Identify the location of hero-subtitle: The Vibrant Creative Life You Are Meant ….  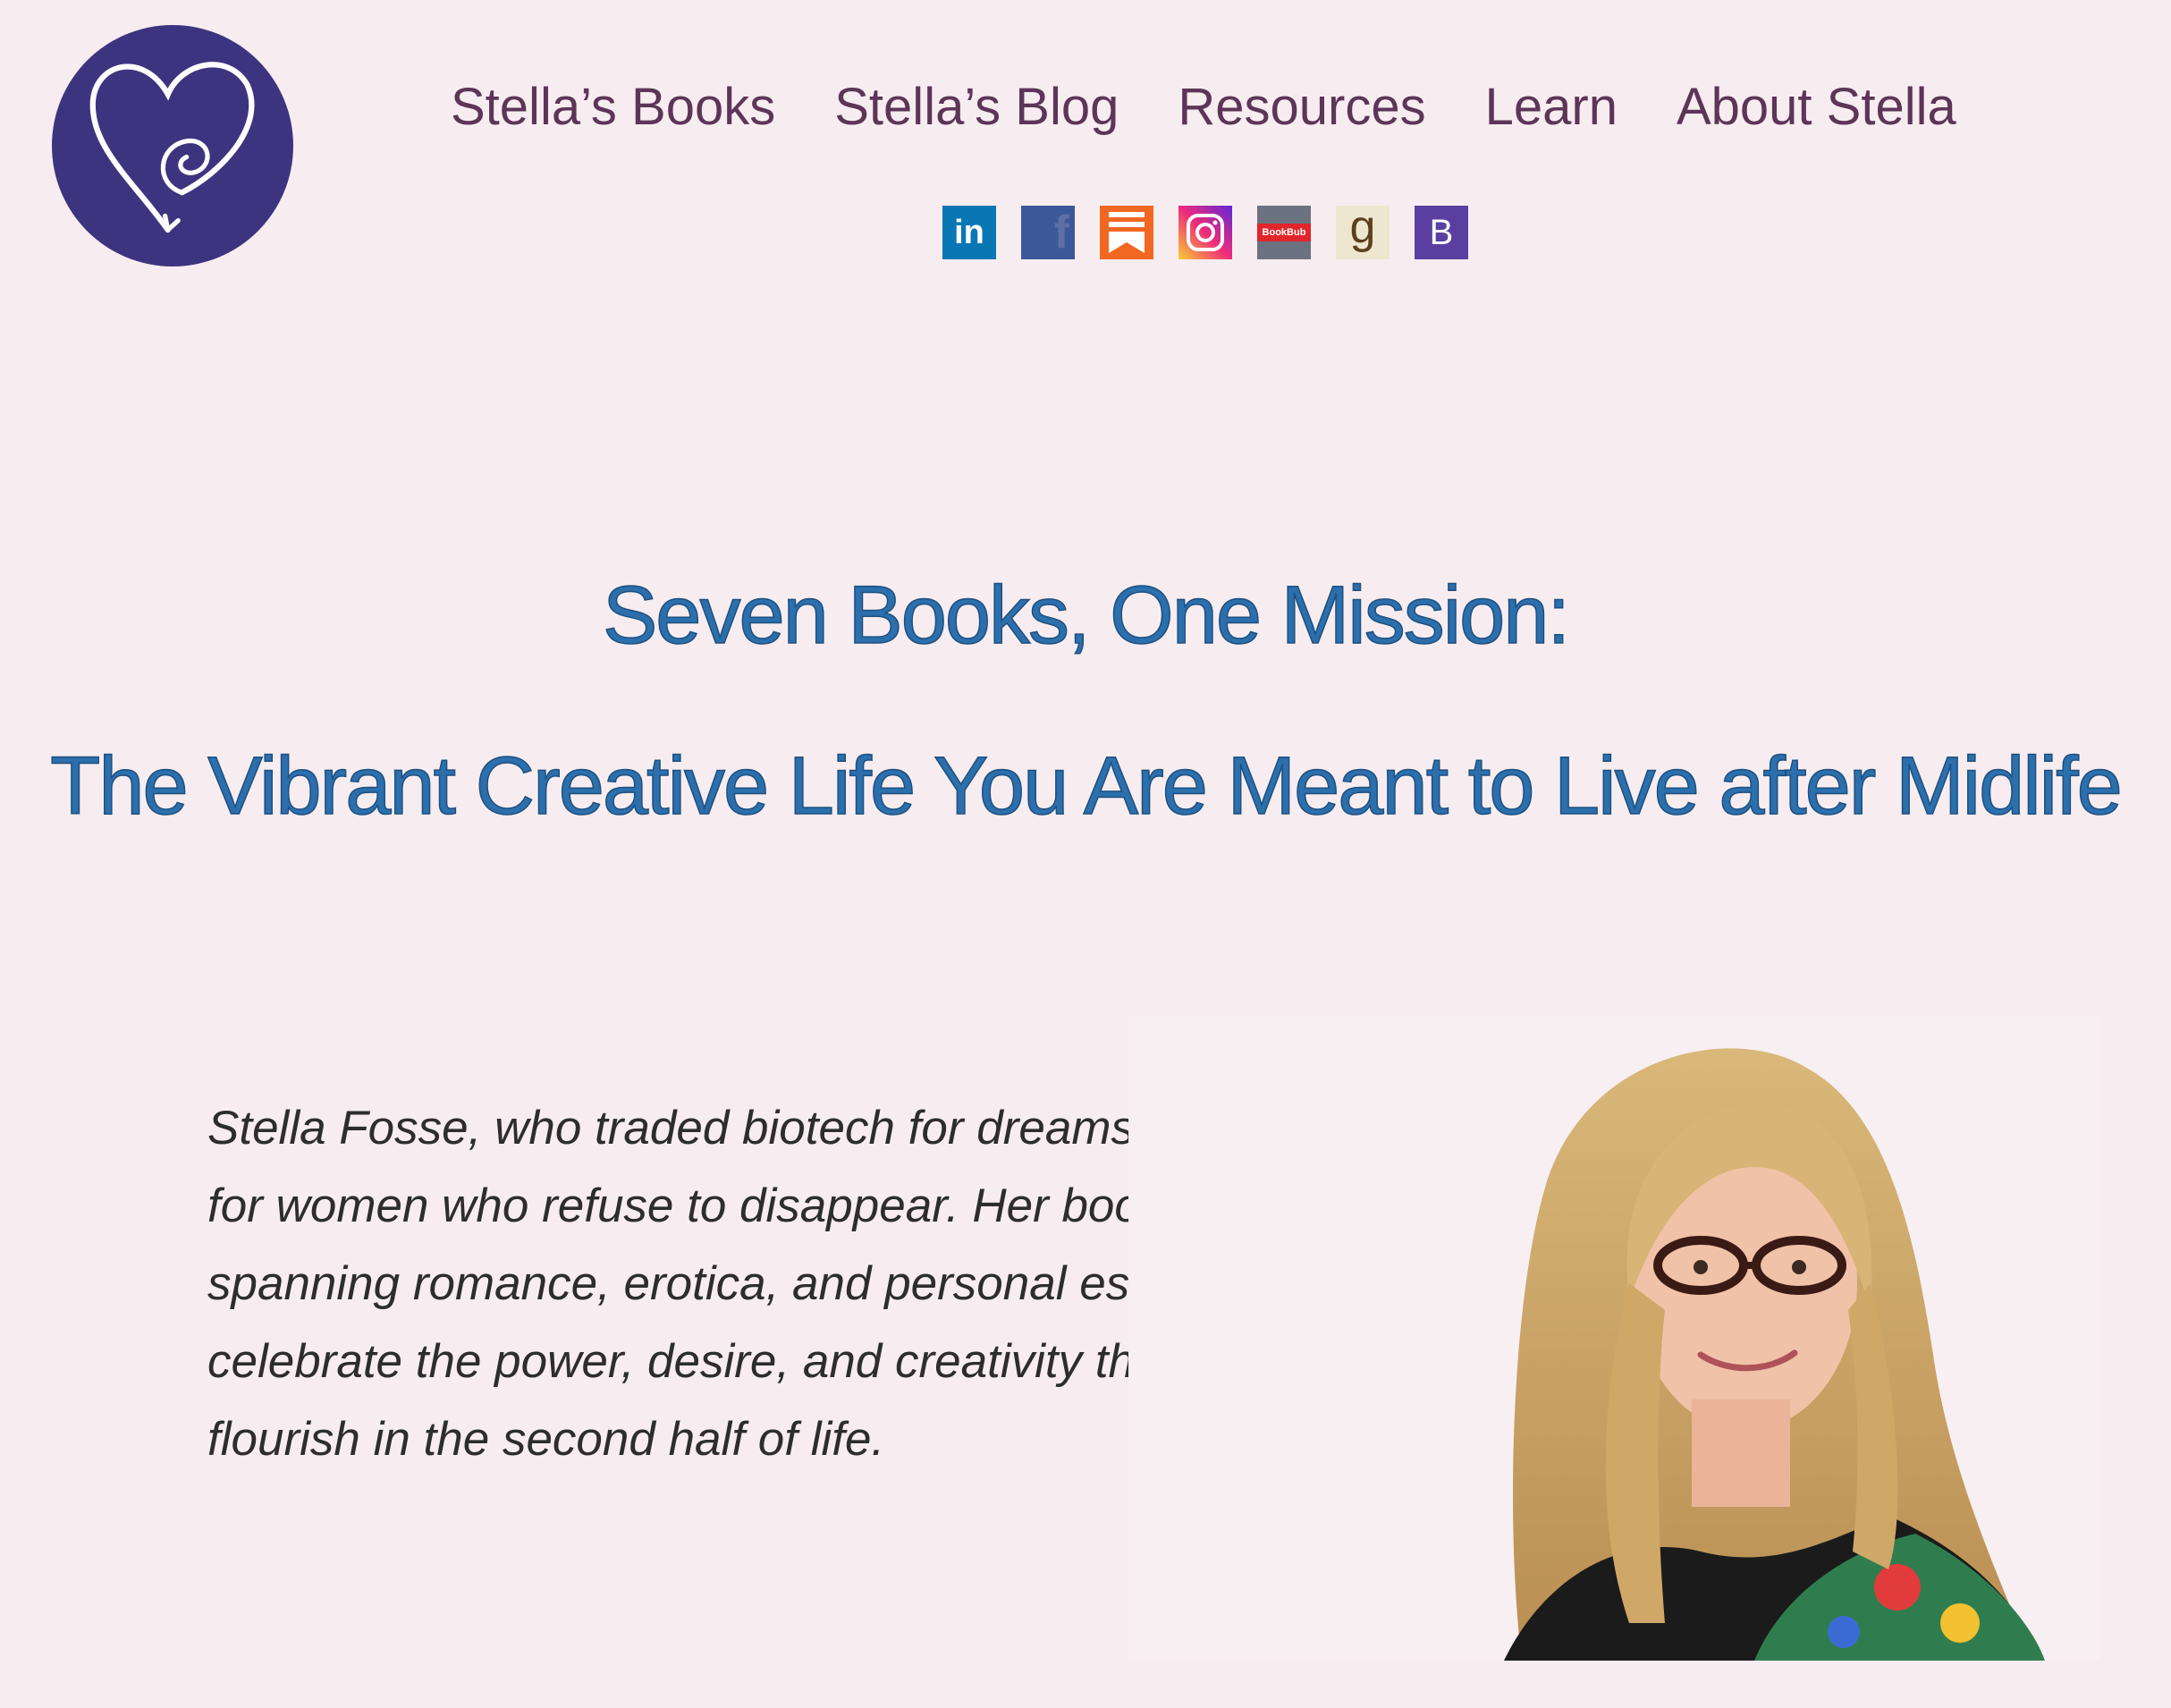
(1086, 786).